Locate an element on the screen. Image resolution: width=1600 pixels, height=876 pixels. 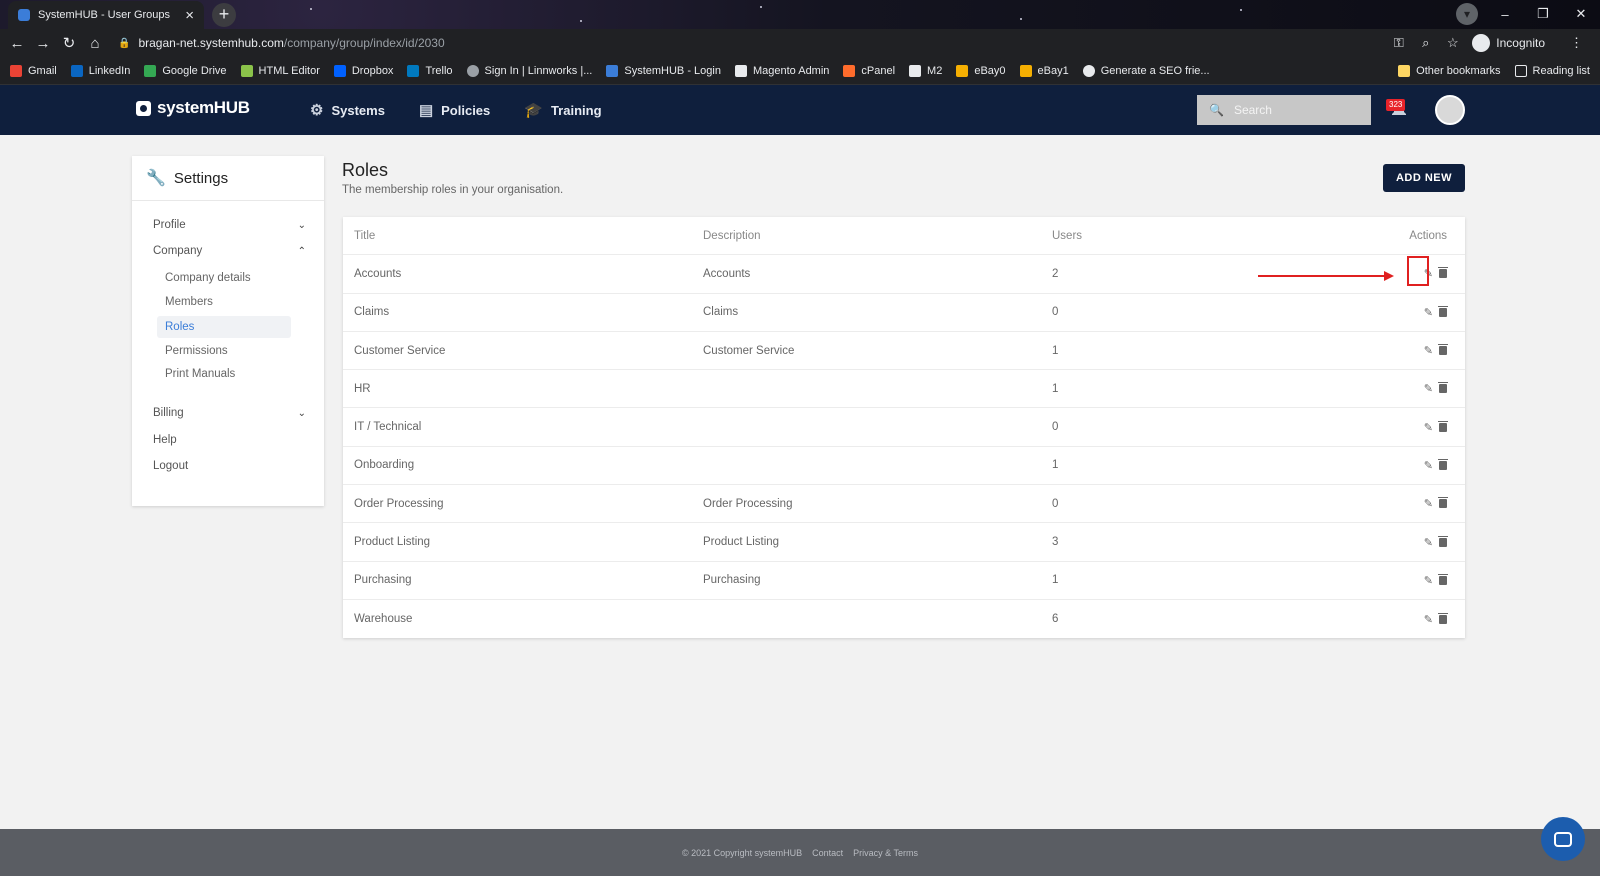
globe-icon is located at coordinates (1088, 70).